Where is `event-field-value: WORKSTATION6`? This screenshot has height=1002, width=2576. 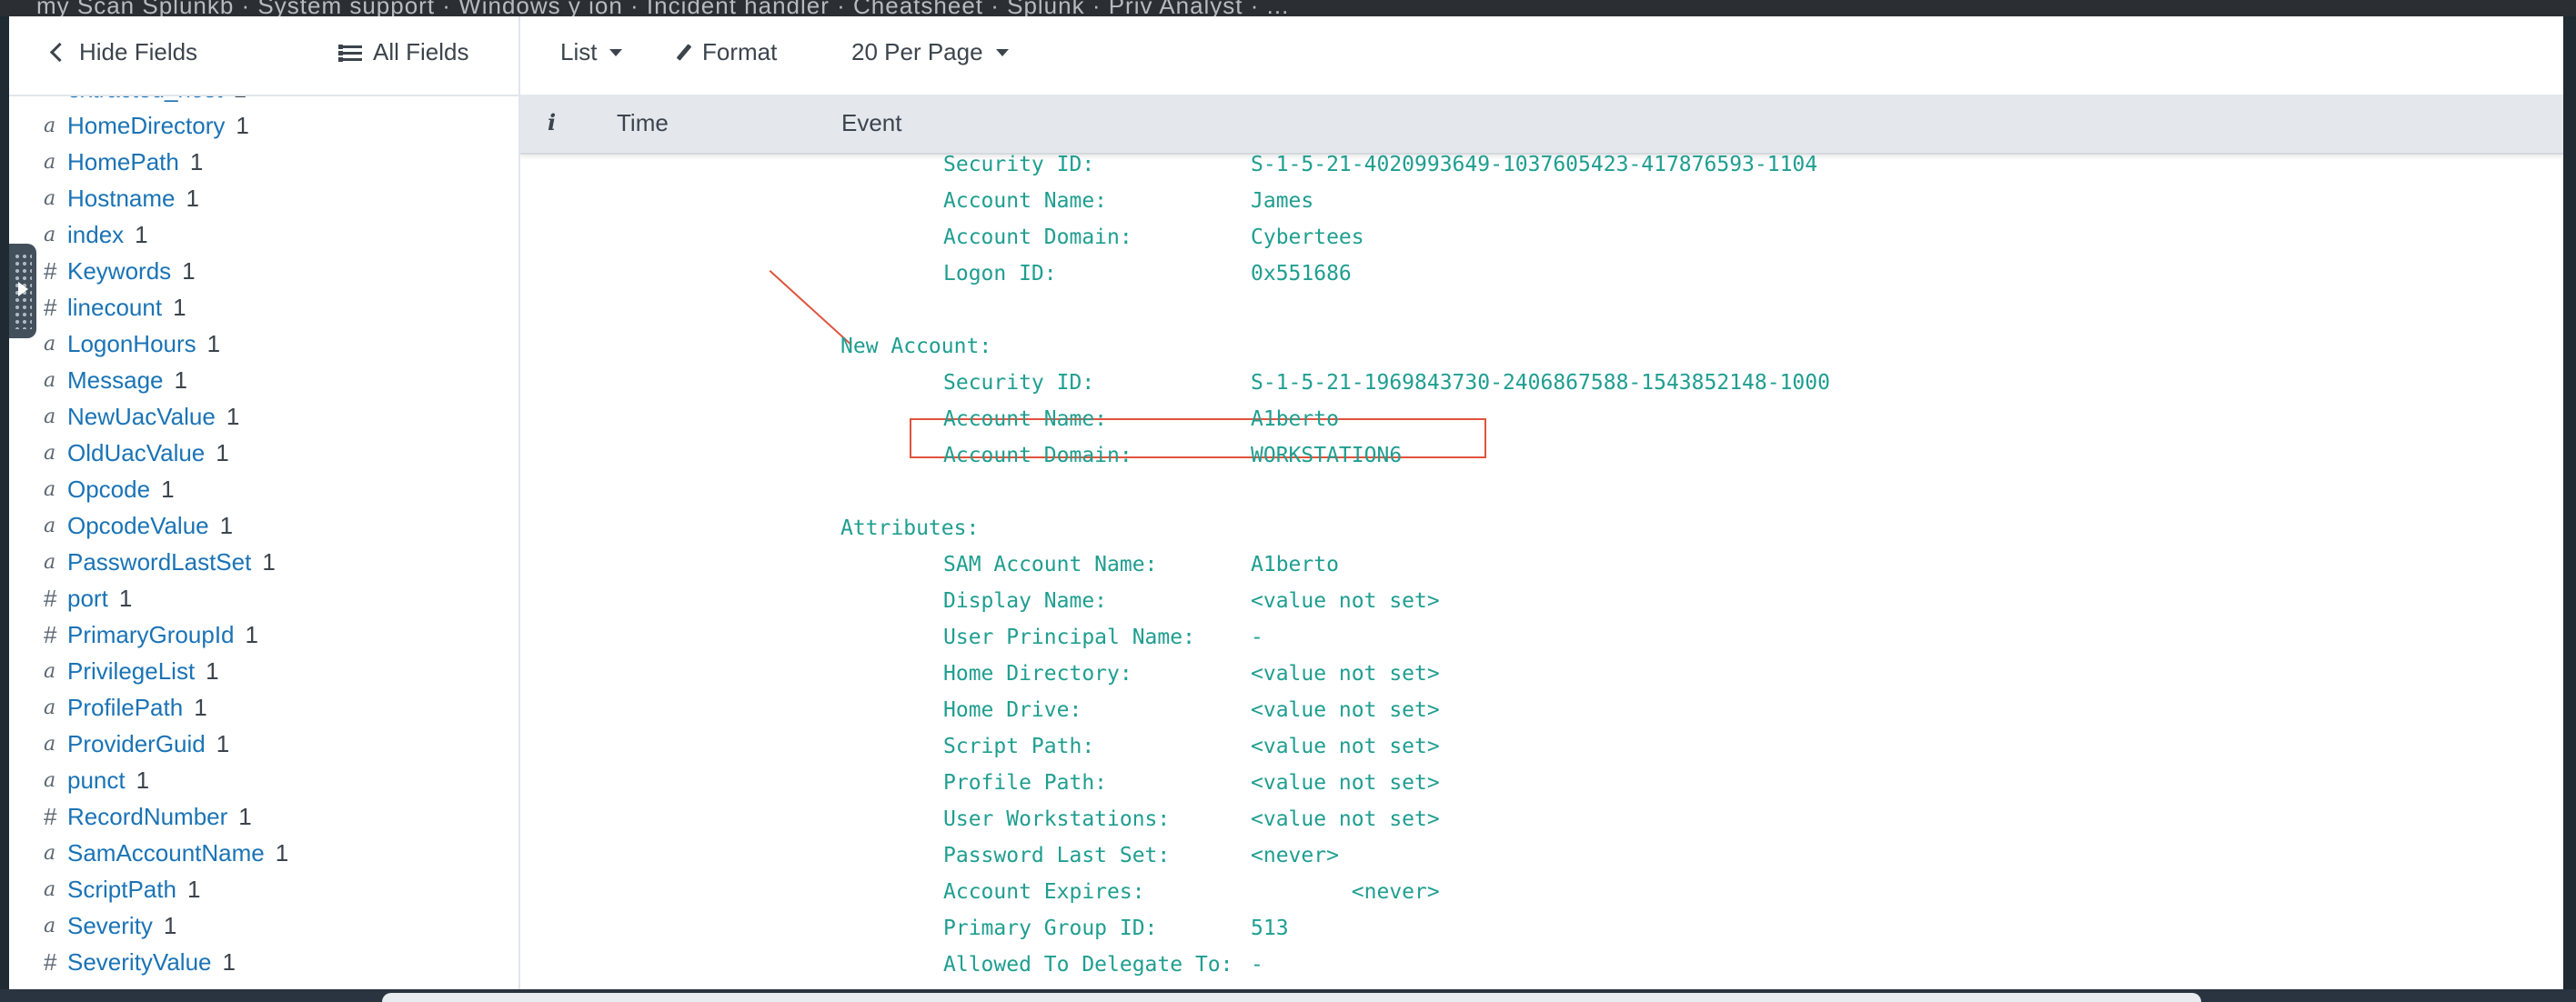 event-field-value: WORKSTATION6 is located at coordinates (1327, 455).